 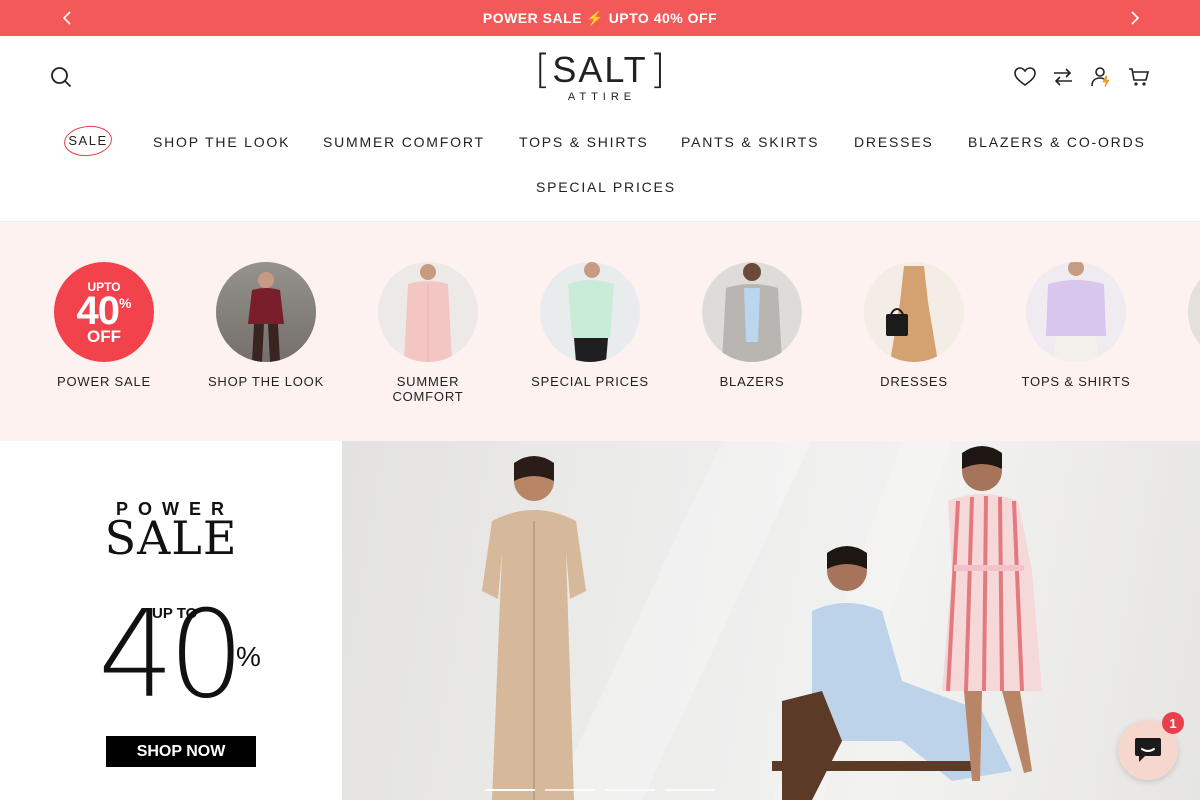 What do you see at coordinates (600, 69) in the screenshot?
I see `logo-main-text: SALT` at bounding box center [600, 69].